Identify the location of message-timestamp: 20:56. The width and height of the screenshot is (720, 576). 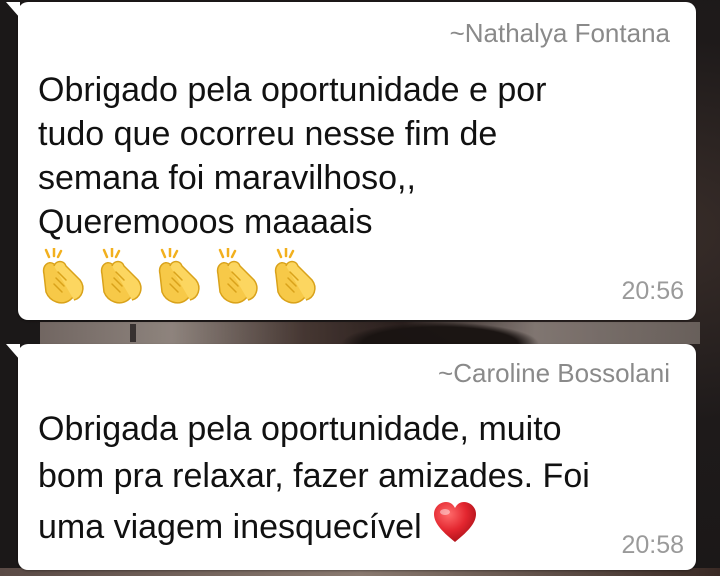
(652, 291).